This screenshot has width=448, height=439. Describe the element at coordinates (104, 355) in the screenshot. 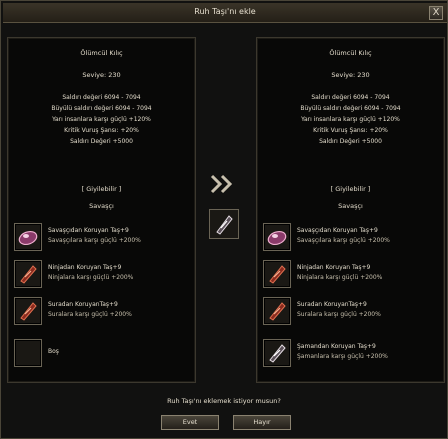

I see `socket-slot-empty: Boş` at that location.